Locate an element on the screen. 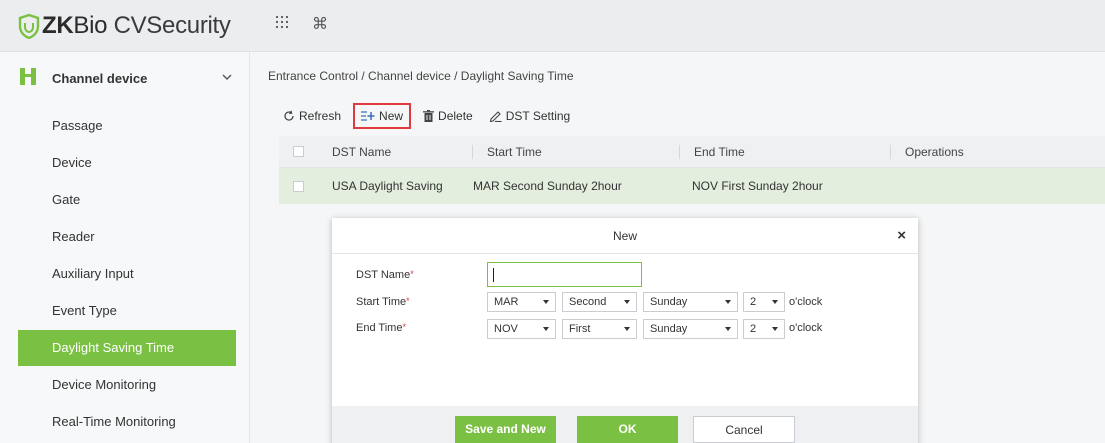 The image size is (1105, 443). close-icon: × is located at coordinates (901, 235).